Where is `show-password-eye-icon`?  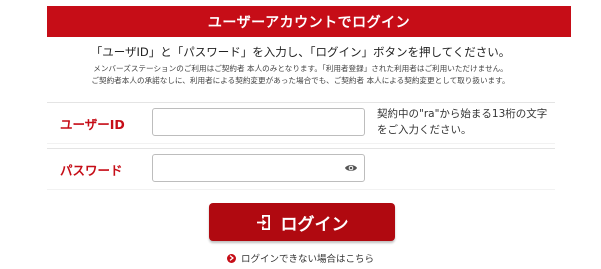 show-password-eye-icon is located at coordinates (351, 168).